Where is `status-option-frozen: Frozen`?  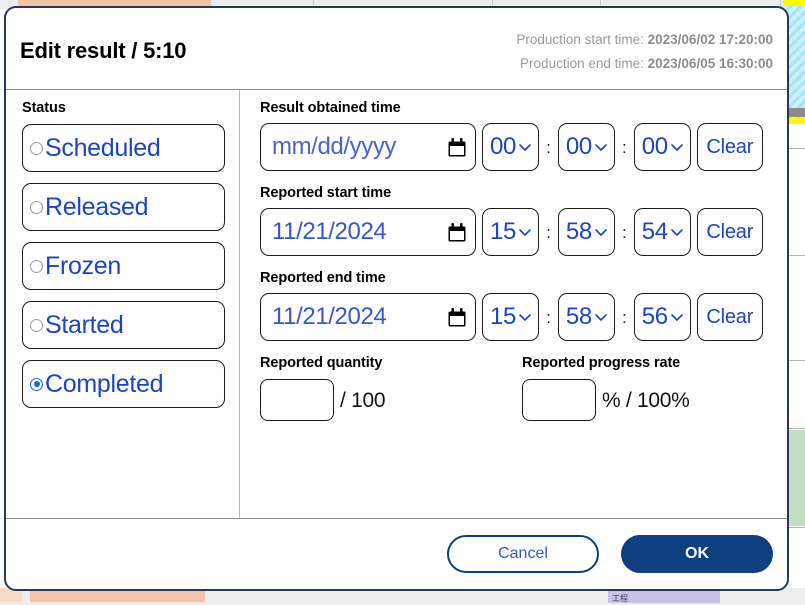 status-option-frozen: Frozen is located at coordinates (123, 266).